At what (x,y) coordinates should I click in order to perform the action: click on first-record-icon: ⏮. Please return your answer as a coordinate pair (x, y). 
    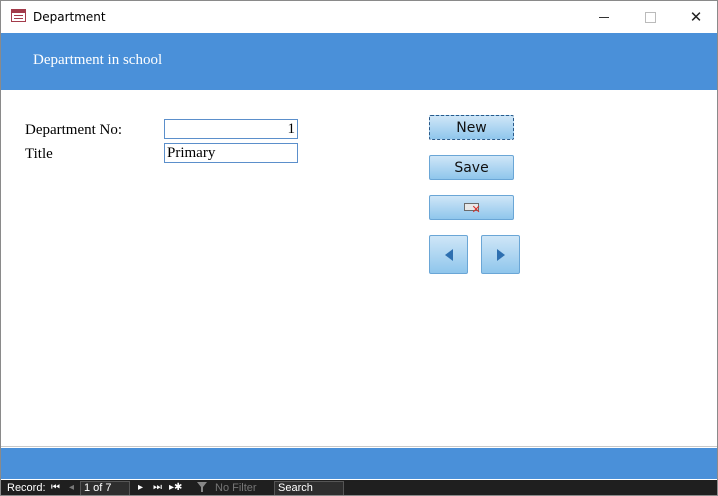
    Looking at the image, I should click on (55, 487).